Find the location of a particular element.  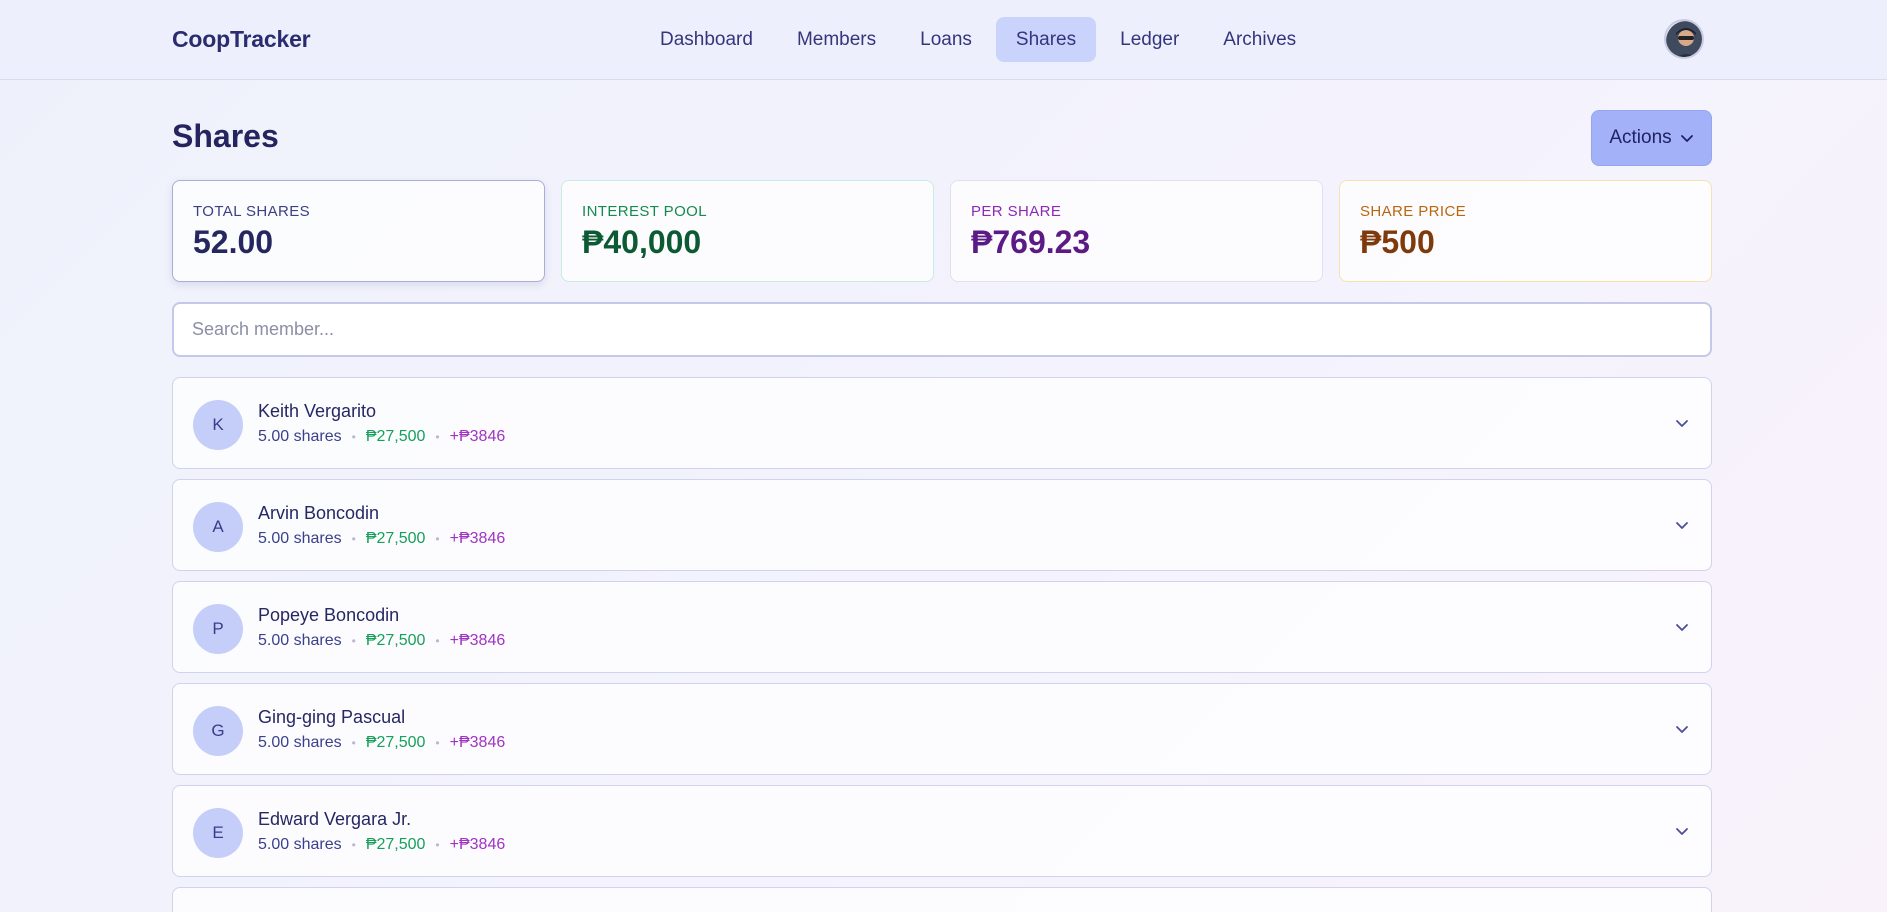

stat-label: Per Share is located at coordinates (1016, 211).